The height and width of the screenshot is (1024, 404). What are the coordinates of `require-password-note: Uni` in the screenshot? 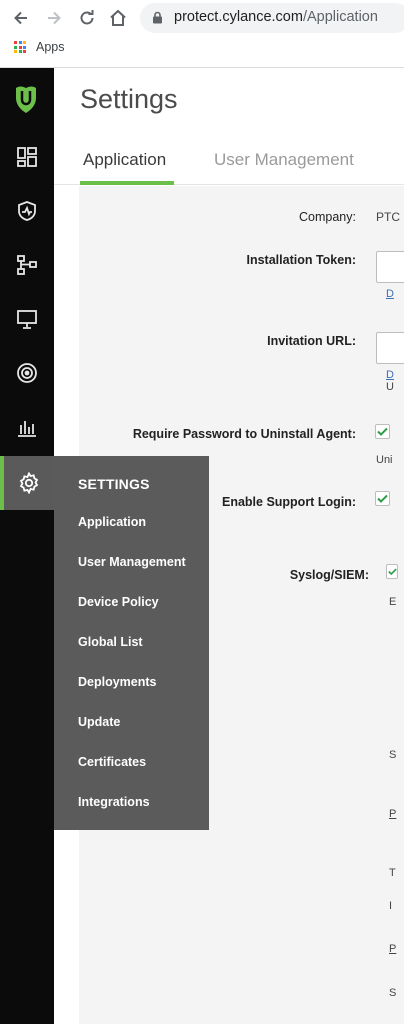 It's located at (384, 460).